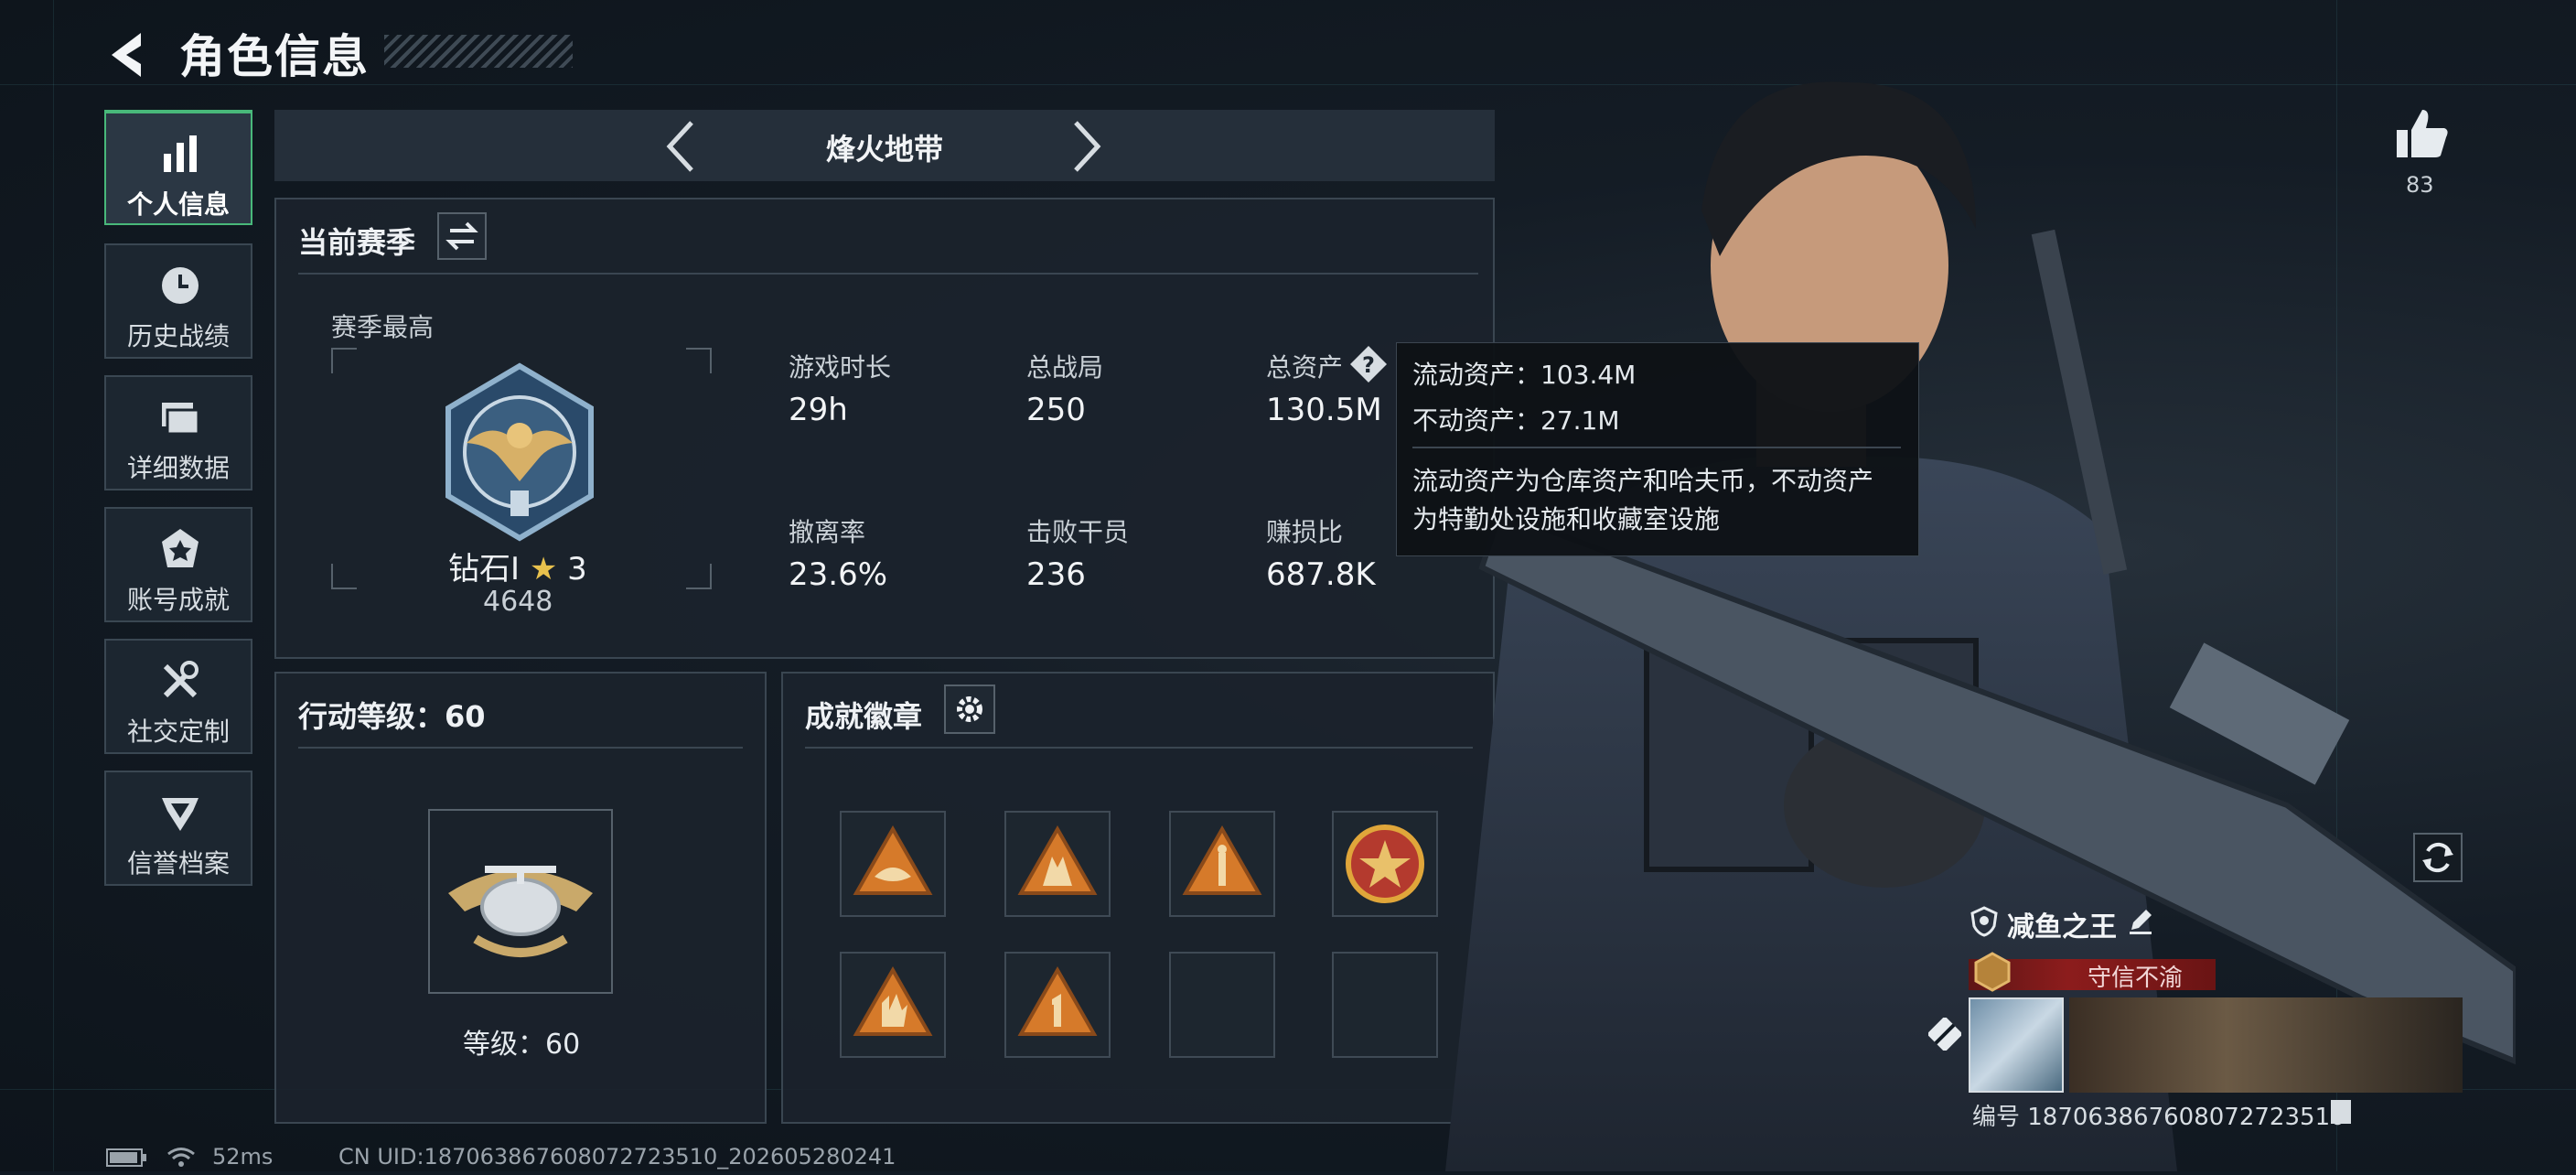 The width and height of the screenshot is (2576, 1175). I want to click on avatar, so click(2017, 1045).